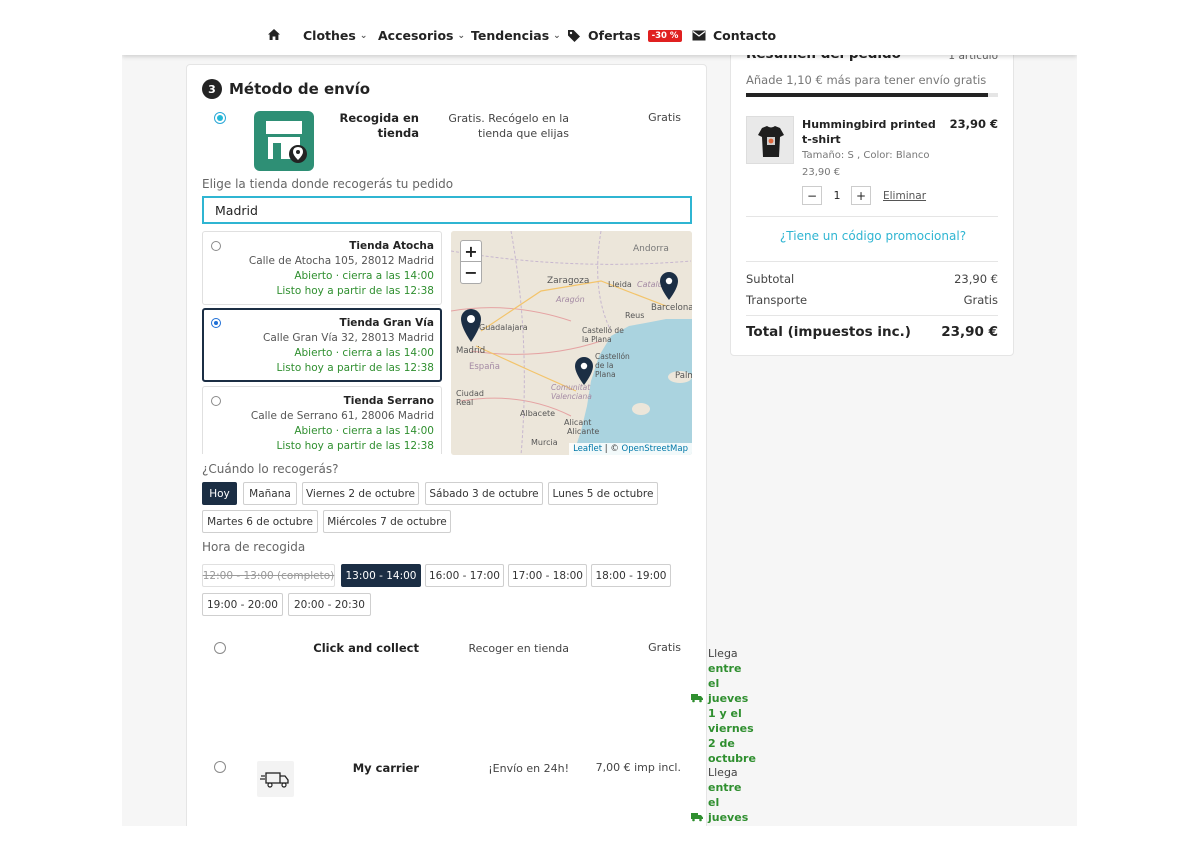 The image size is (1200, 844). I want to click on map-label: Palma, so click(683, 376).